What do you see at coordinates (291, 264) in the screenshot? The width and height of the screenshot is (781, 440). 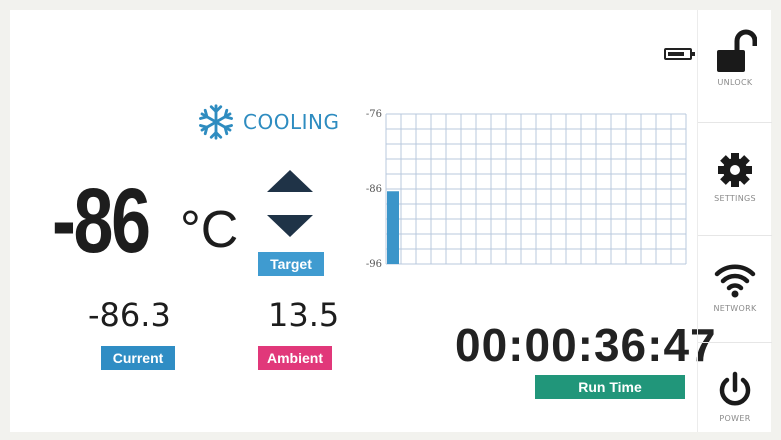 I see `target-badge: Target` at bounding box center [291, 264].